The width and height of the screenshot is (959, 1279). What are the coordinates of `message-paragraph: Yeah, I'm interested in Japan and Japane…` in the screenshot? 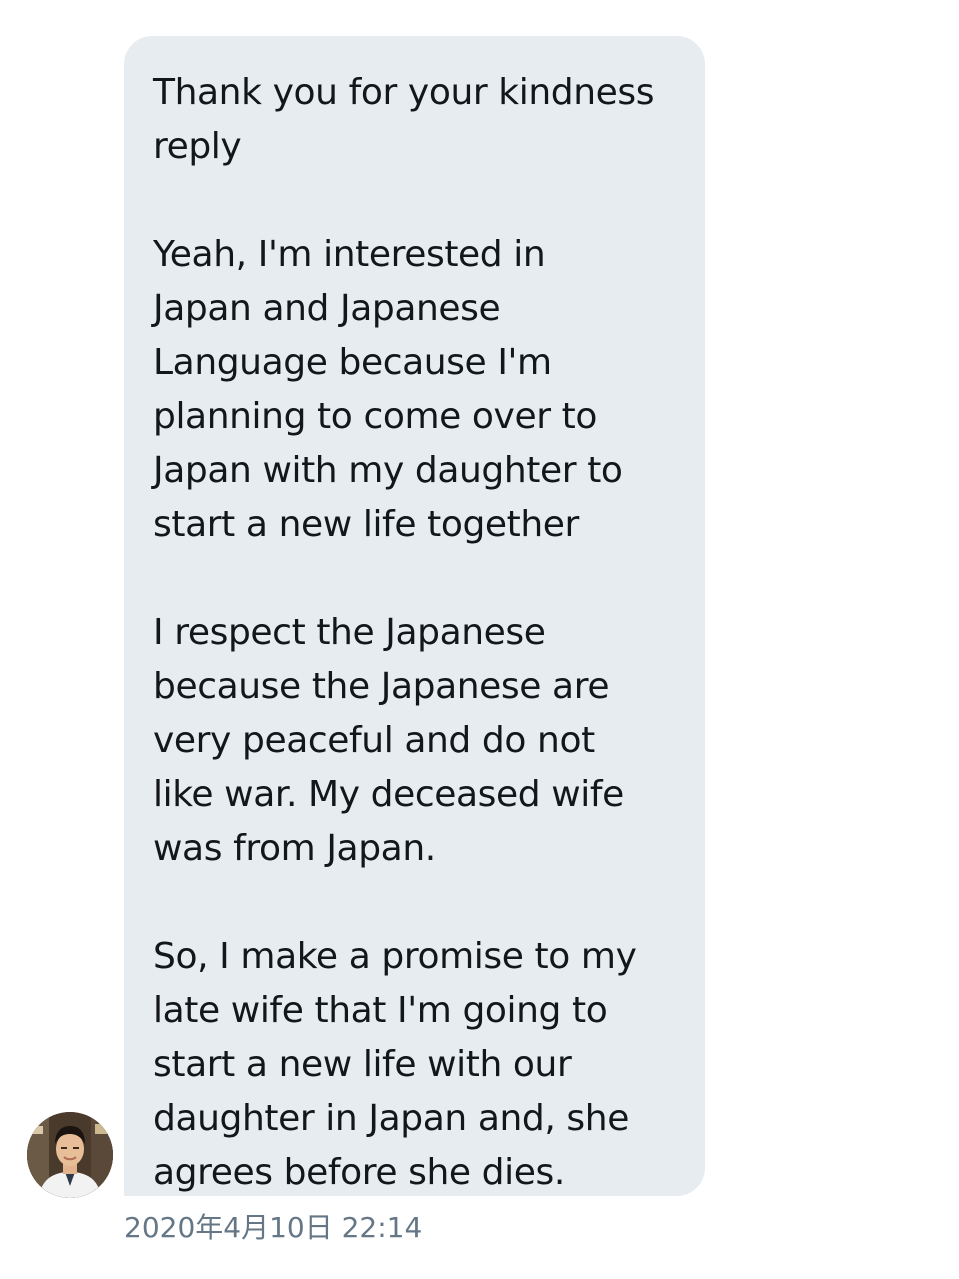 It's located at (388, 389).